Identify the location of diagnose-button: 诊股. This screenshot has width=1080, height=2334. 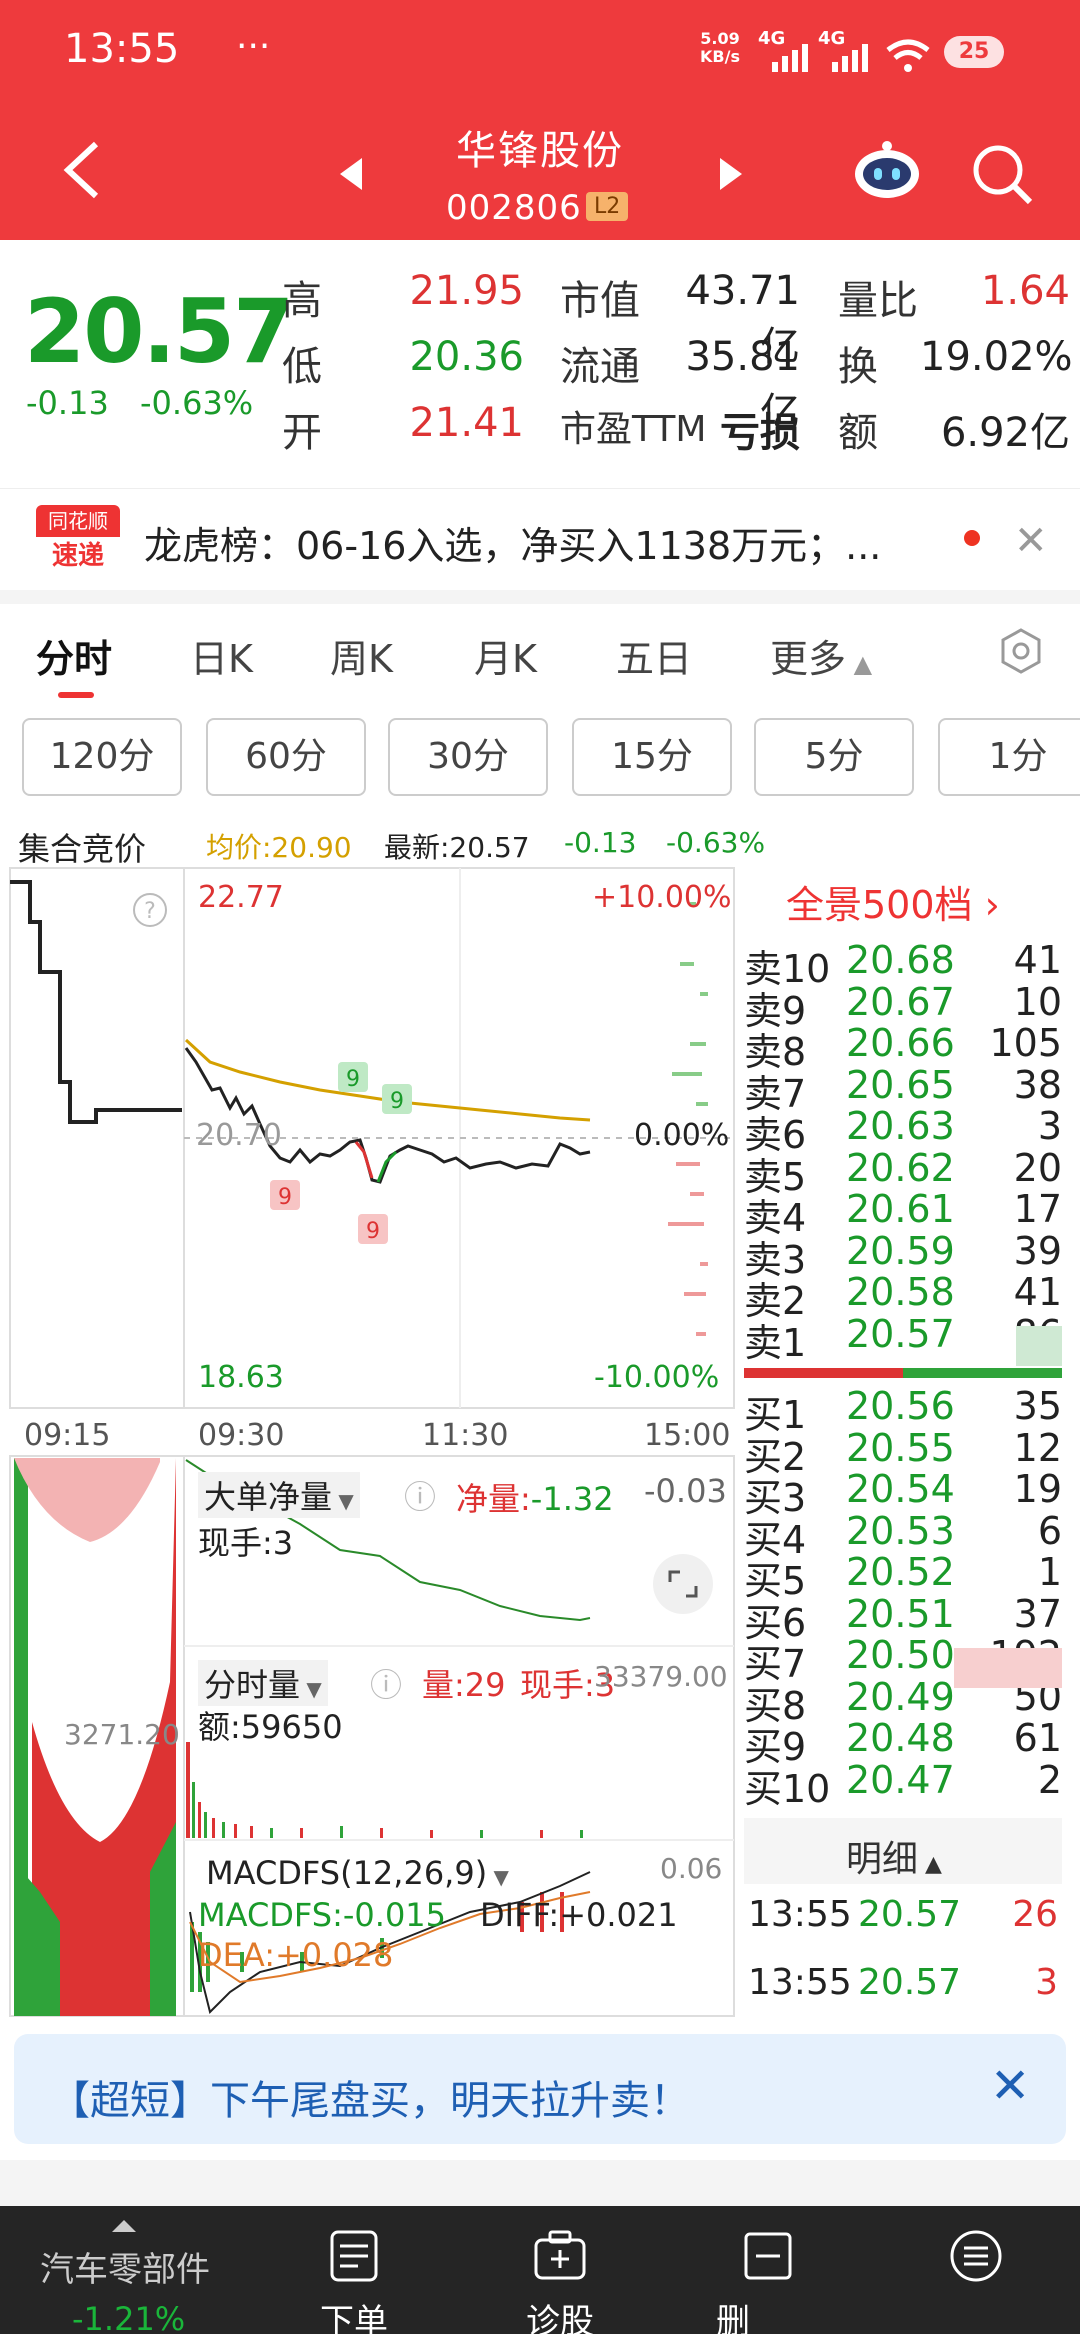
(560, 2314).